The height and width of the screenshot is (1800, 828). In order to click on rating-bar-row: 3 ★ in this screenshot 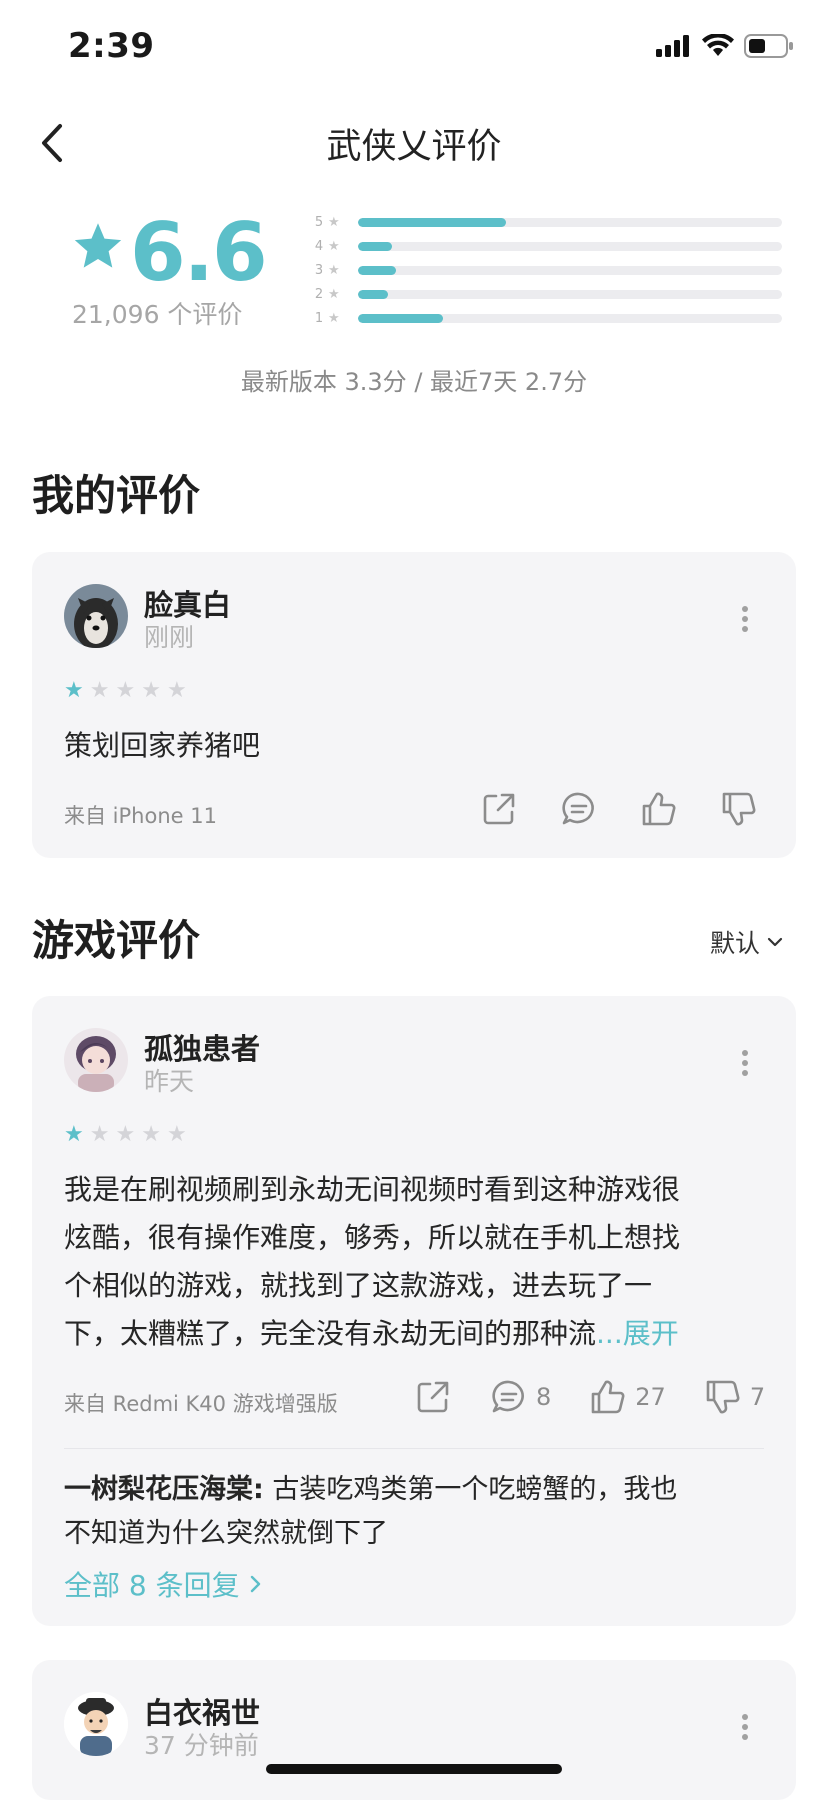, I will do `click(547, 270)`.